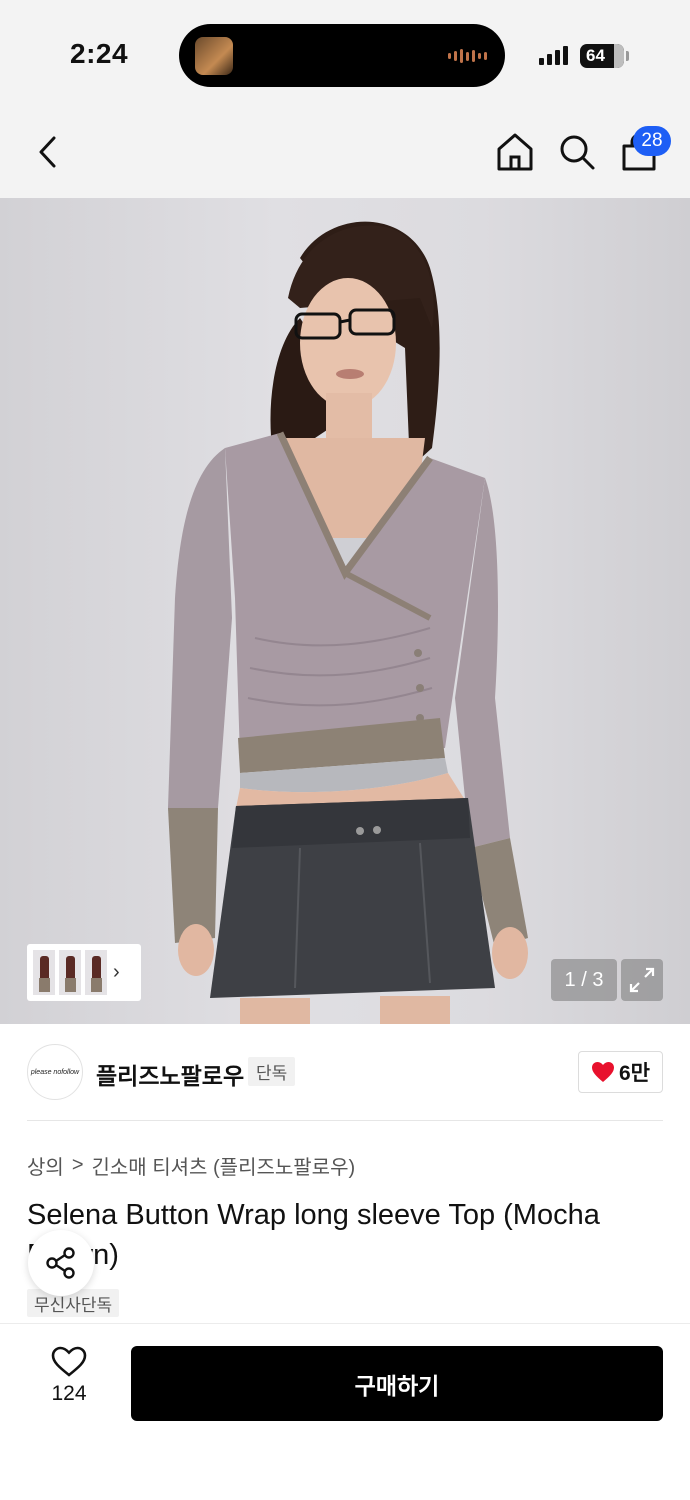 This screenshot has width=690, height=1500. What do you see at coordinates (99, 53) in the screenshot?
I see `status-time: 2:24` at bounding box center [99, 53].